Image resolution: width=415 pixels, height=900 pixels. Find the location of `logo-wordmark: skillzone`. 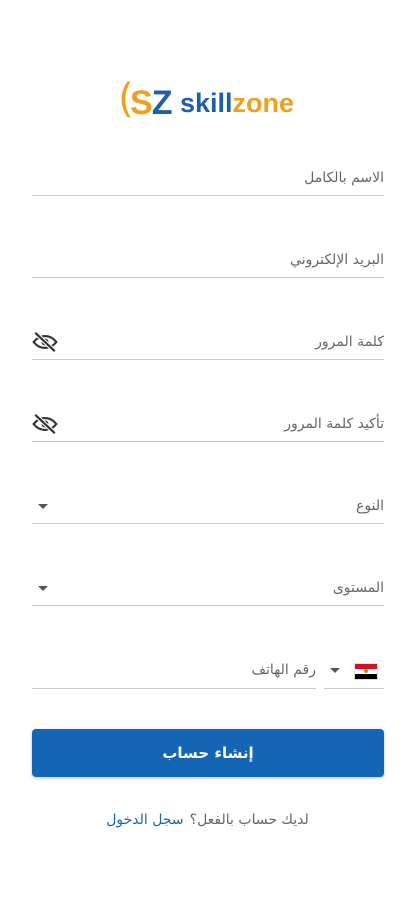

logo-wordmark: skillzone is located at coordinates (237, 103).